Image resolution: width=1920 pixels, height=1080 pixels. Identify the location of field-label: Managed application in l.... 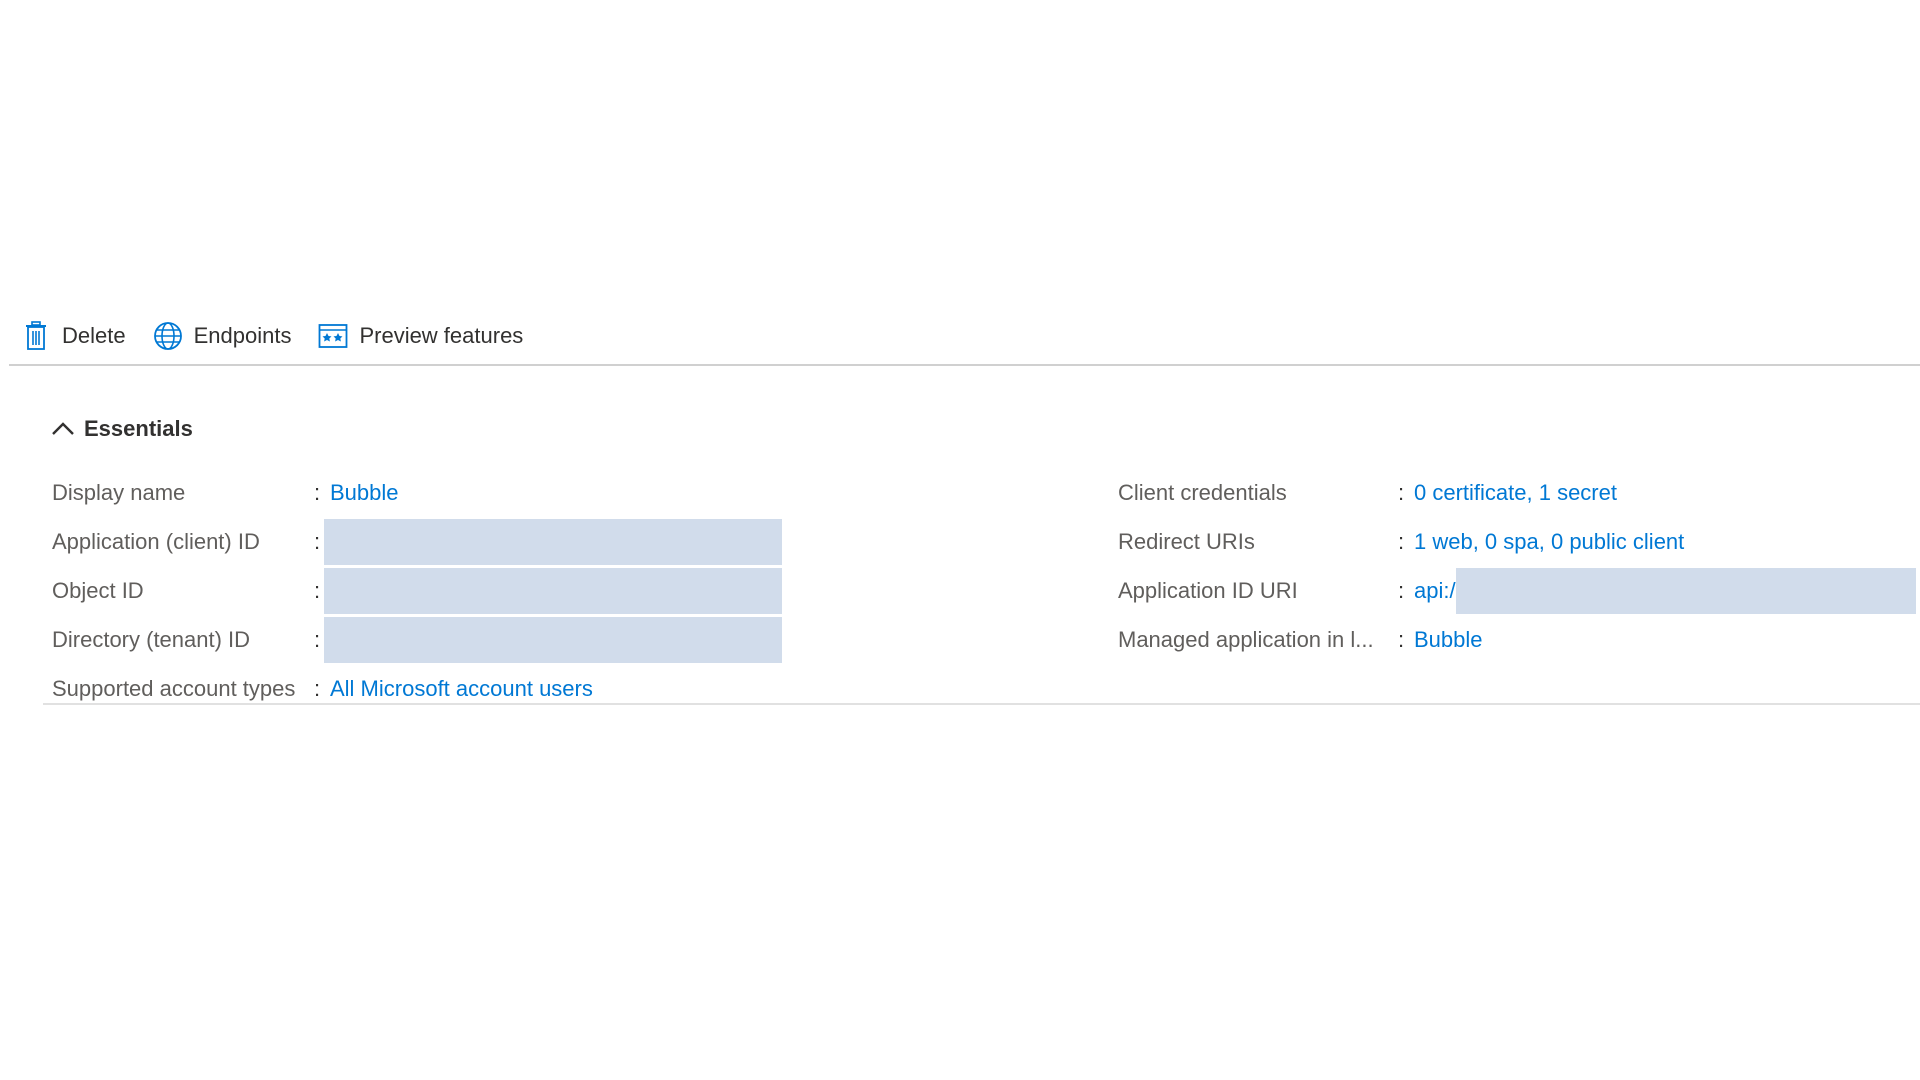
(1246, 639).